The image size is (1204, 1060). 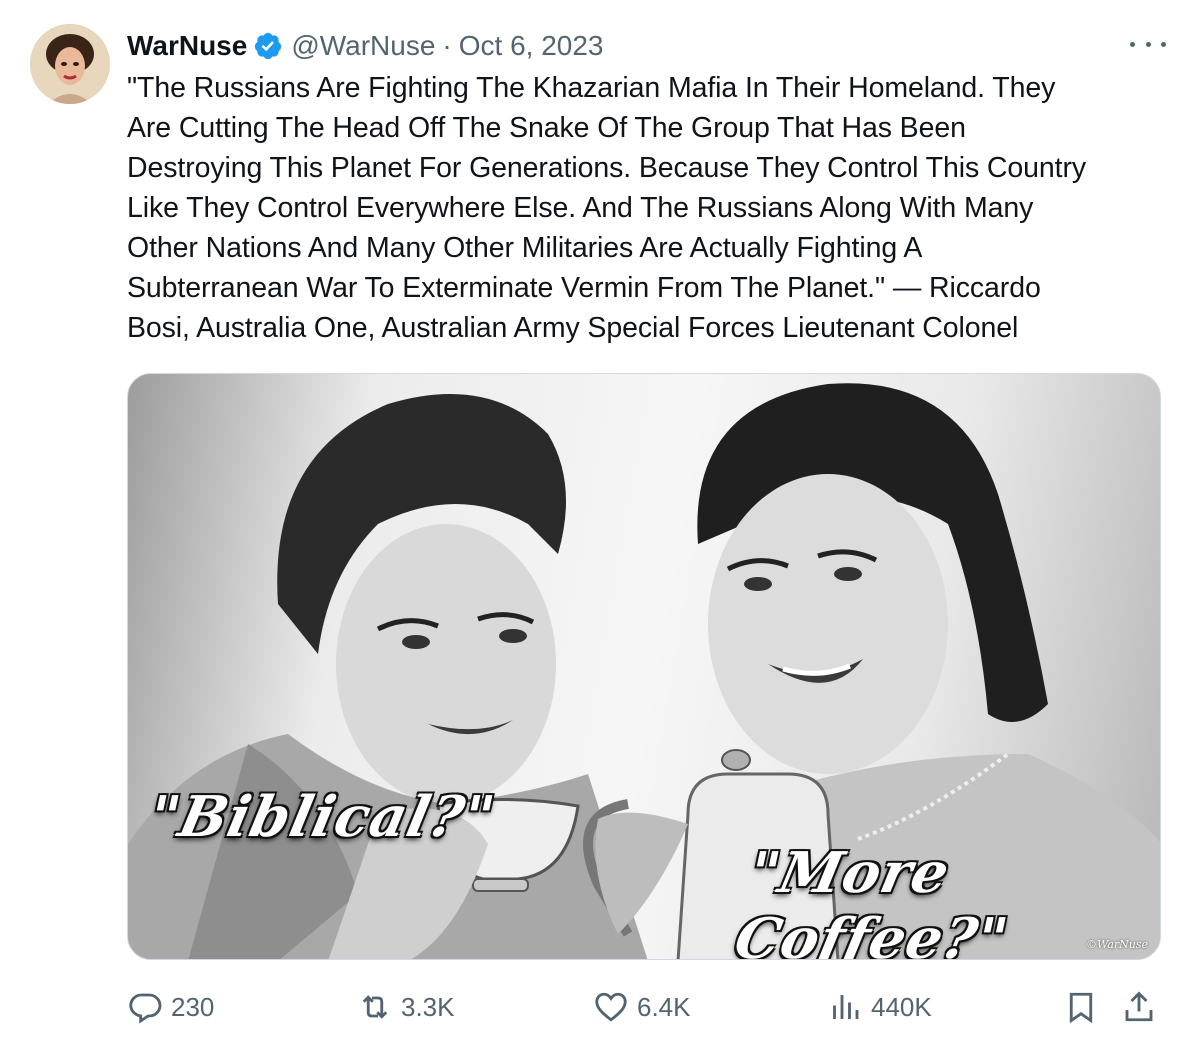 I want to click on share-icon, so click(x=1139, y=1006).